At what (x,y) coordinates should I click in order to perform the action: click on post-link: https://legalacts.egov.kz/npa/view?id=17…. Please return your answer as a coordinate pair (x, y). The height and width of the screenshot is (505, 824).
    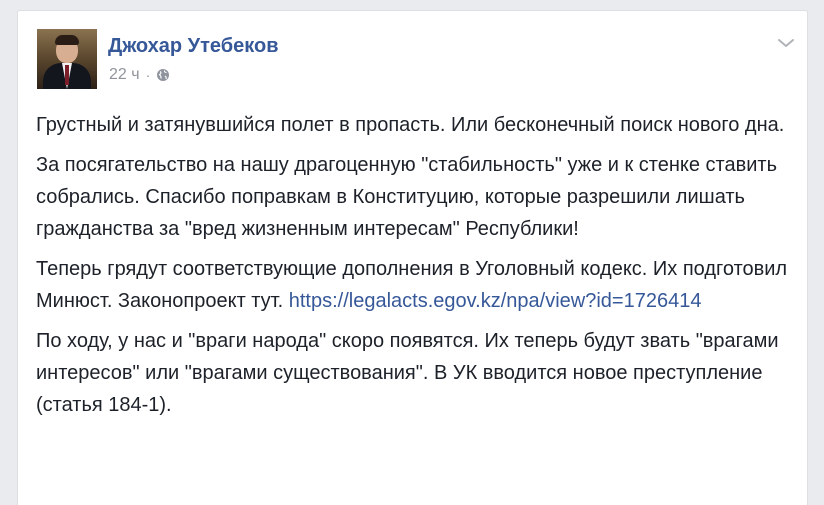
    Looking at the image, I should click on (495, 301).